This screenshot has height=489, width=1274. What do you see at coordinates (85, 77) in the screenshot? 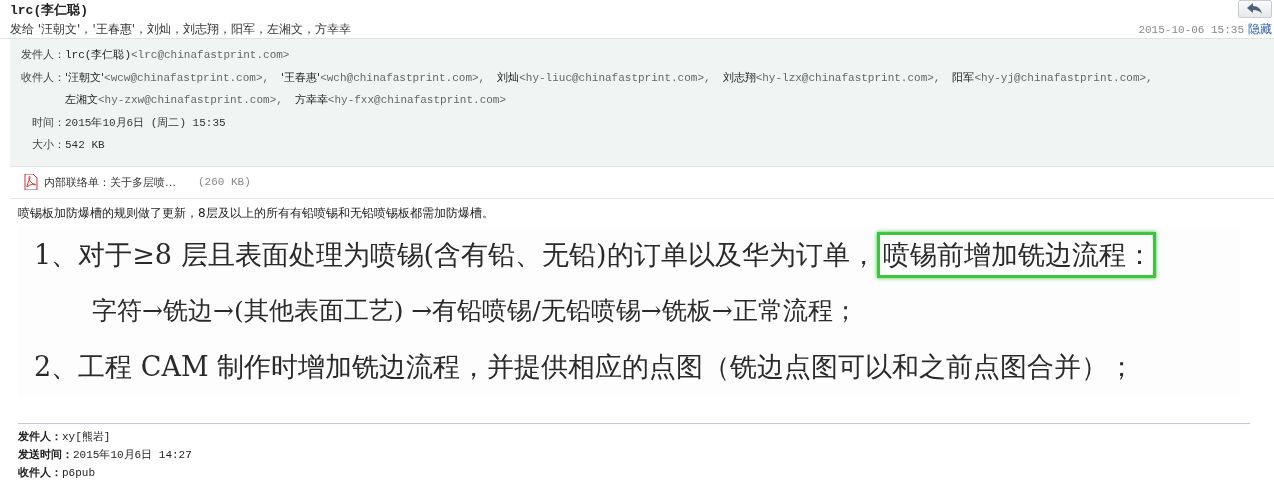
I see `recipient-name: '汪朝文'` at bounding box center [85, 77].